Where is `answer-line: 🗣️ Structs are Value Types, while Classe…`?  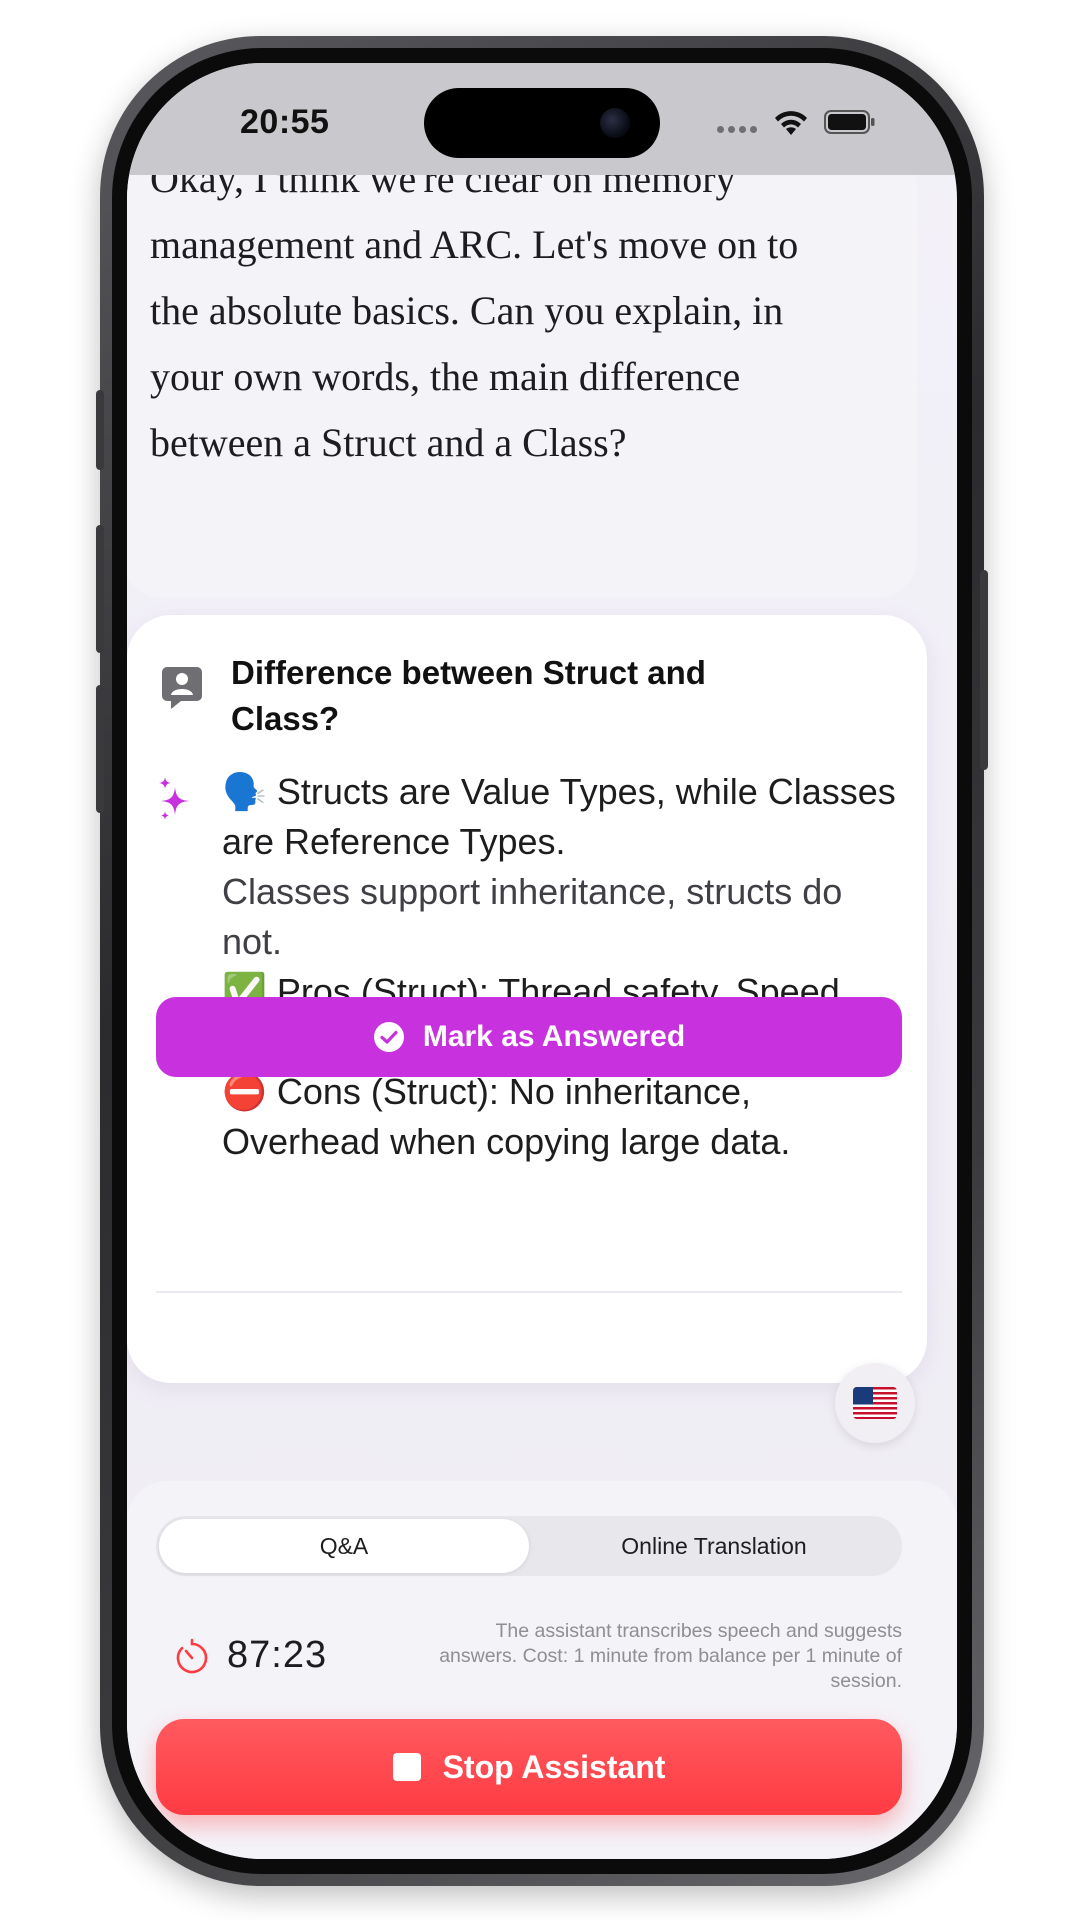
answer-line: 🗣️ Structs are Value Types, while Classe… is located at coordinates (559, 816).